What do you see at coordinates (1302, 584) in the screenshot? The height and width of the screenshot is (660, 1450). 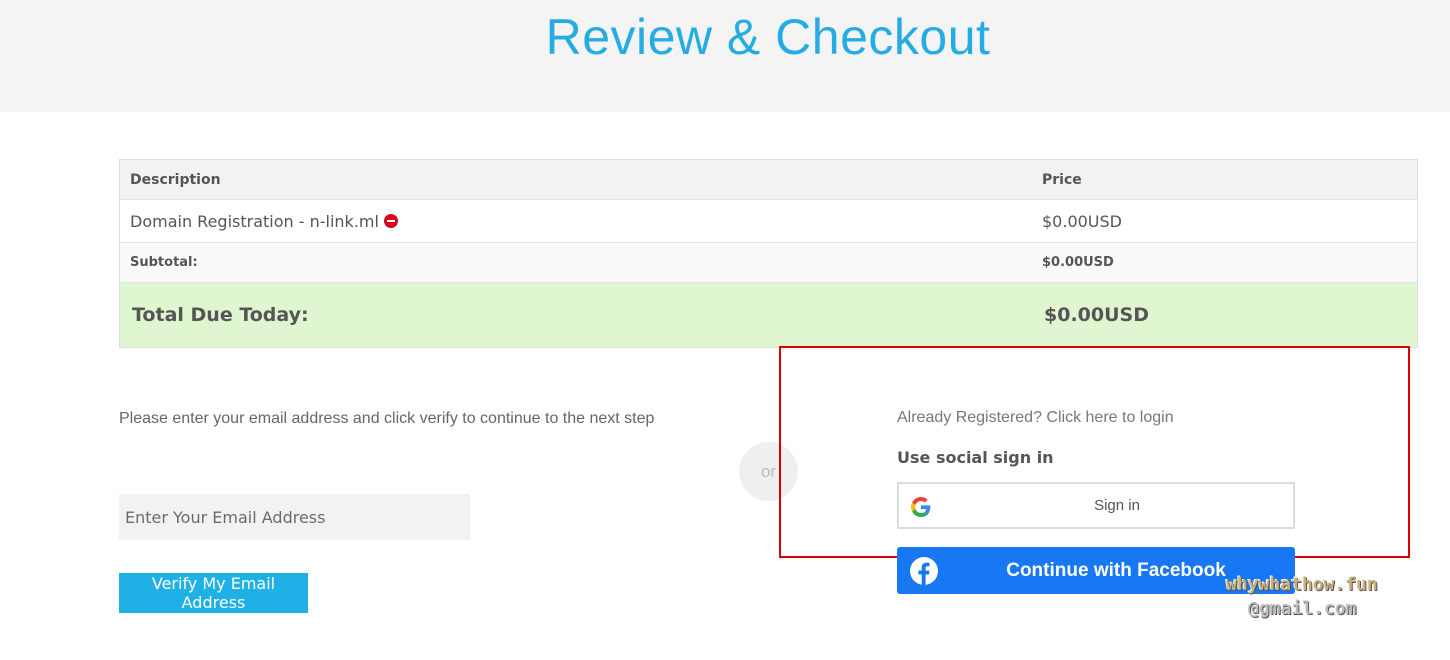 I see `watermark-line-1: whywhathow.fun` at bounding box center [1302, 584].